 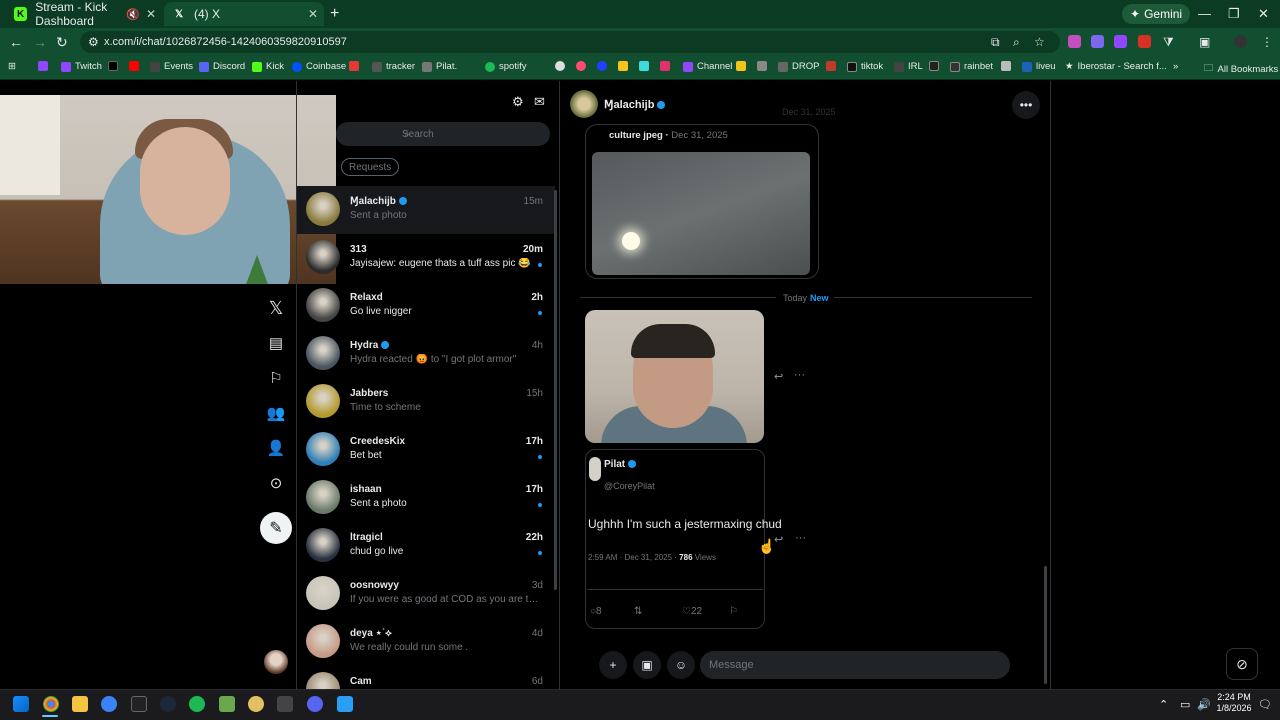 What do you see at coordinates (133, 14) in the screenshot?
I see `mute-icon: 🔇` at bounding box center [133, 14].